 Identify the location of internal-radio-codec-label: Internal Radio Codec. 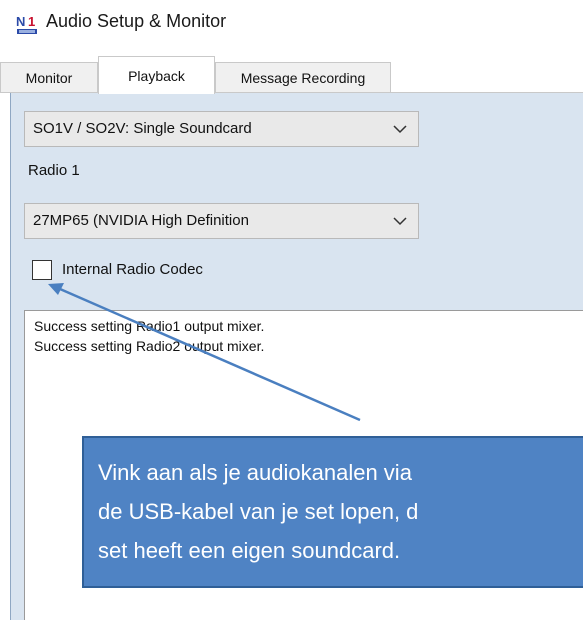
(132, 269).